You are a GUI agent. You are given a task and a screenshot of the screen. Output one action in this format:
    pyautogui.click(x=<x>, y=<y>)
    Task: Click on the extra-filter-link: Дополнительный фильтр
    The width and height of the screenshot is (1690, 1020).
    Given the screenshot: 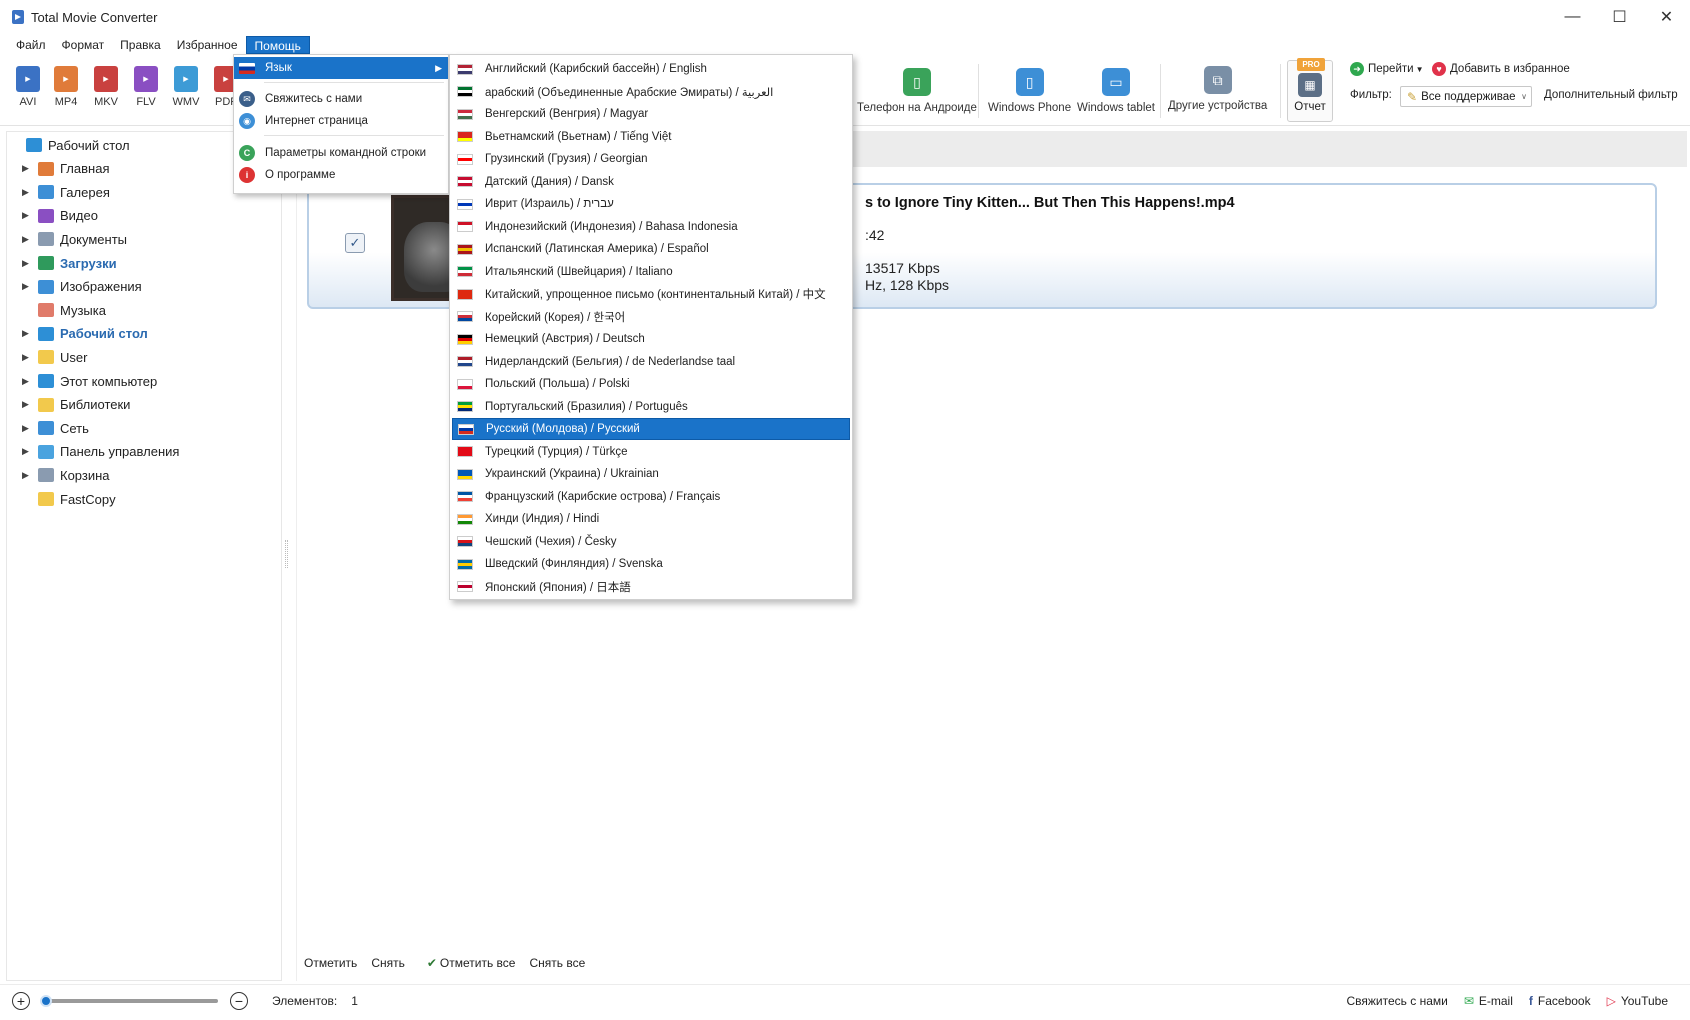 What is the action you would take?
    pyautogui.click(x=1611, y=95)
    